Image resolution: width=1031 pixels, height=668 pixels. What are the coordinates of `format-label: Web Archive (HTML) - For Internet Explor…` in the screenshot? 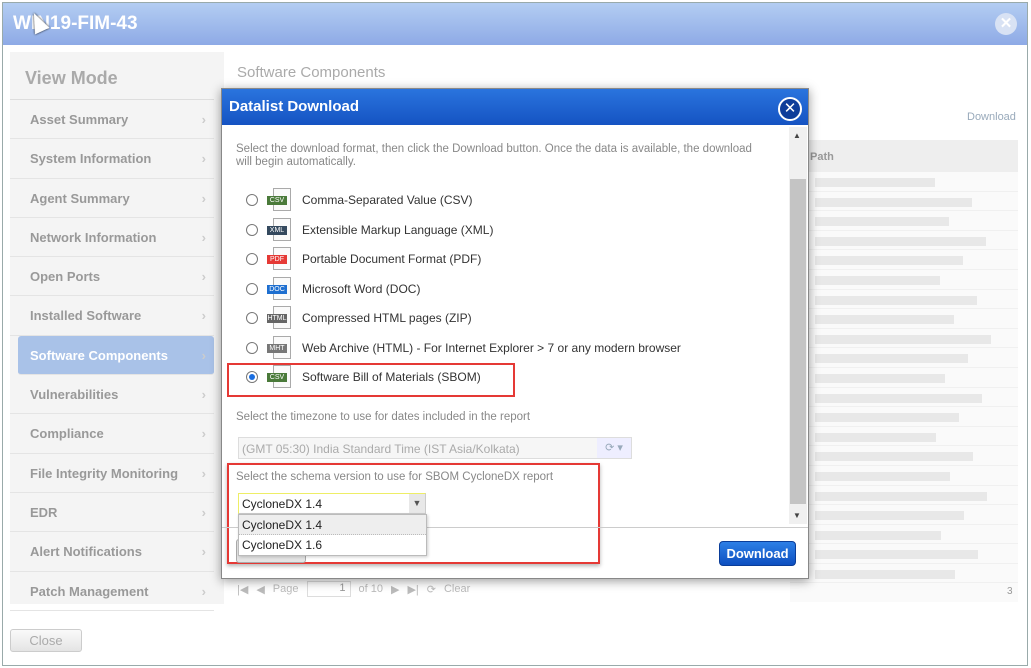 It's located at (491, 347).